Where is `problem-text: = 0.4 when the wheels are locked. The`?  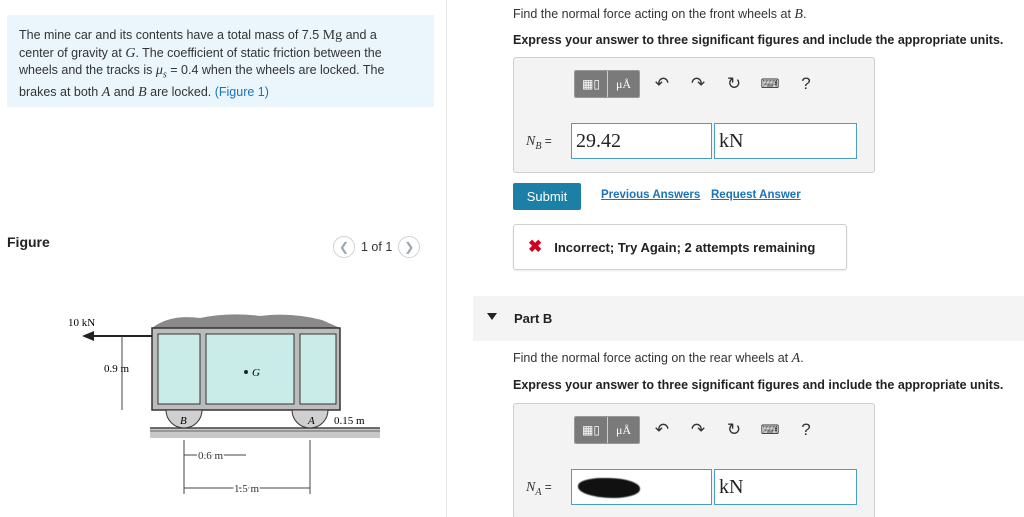 problem-text: = 0.4 when the wheels are locked. The is located at coordinates (275, 70).